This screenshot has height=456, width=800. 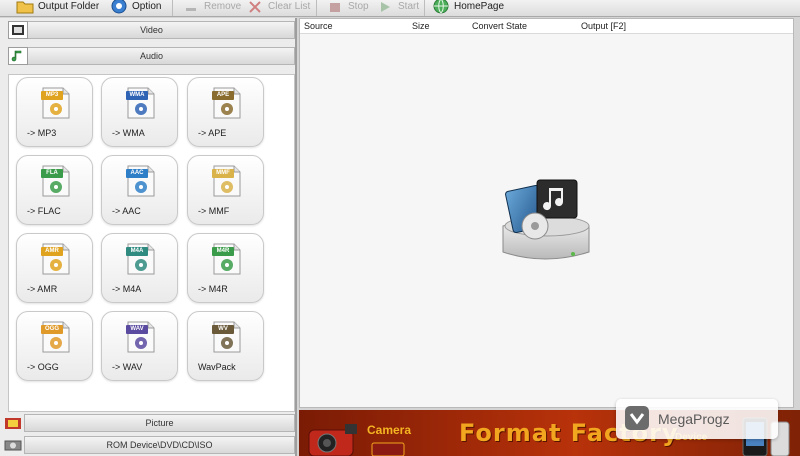 I want to click on format-tag: MMF, so click(x=223, y=173).